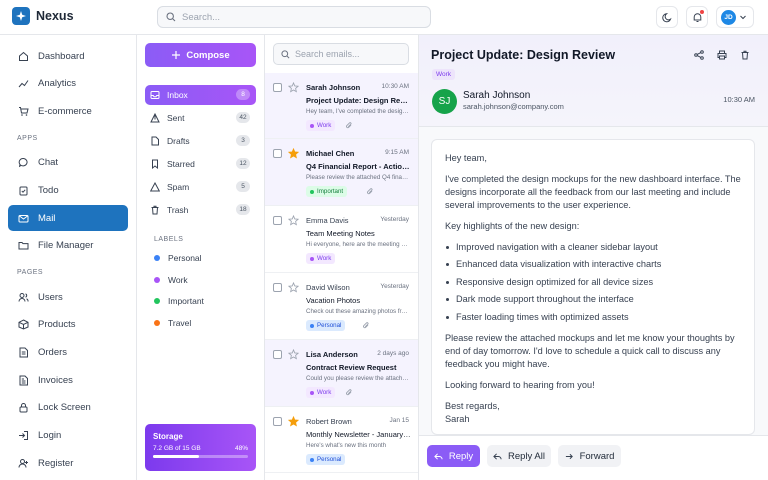 The image size is (768, 480). I want to click on email-search-input, so click(347, 54).